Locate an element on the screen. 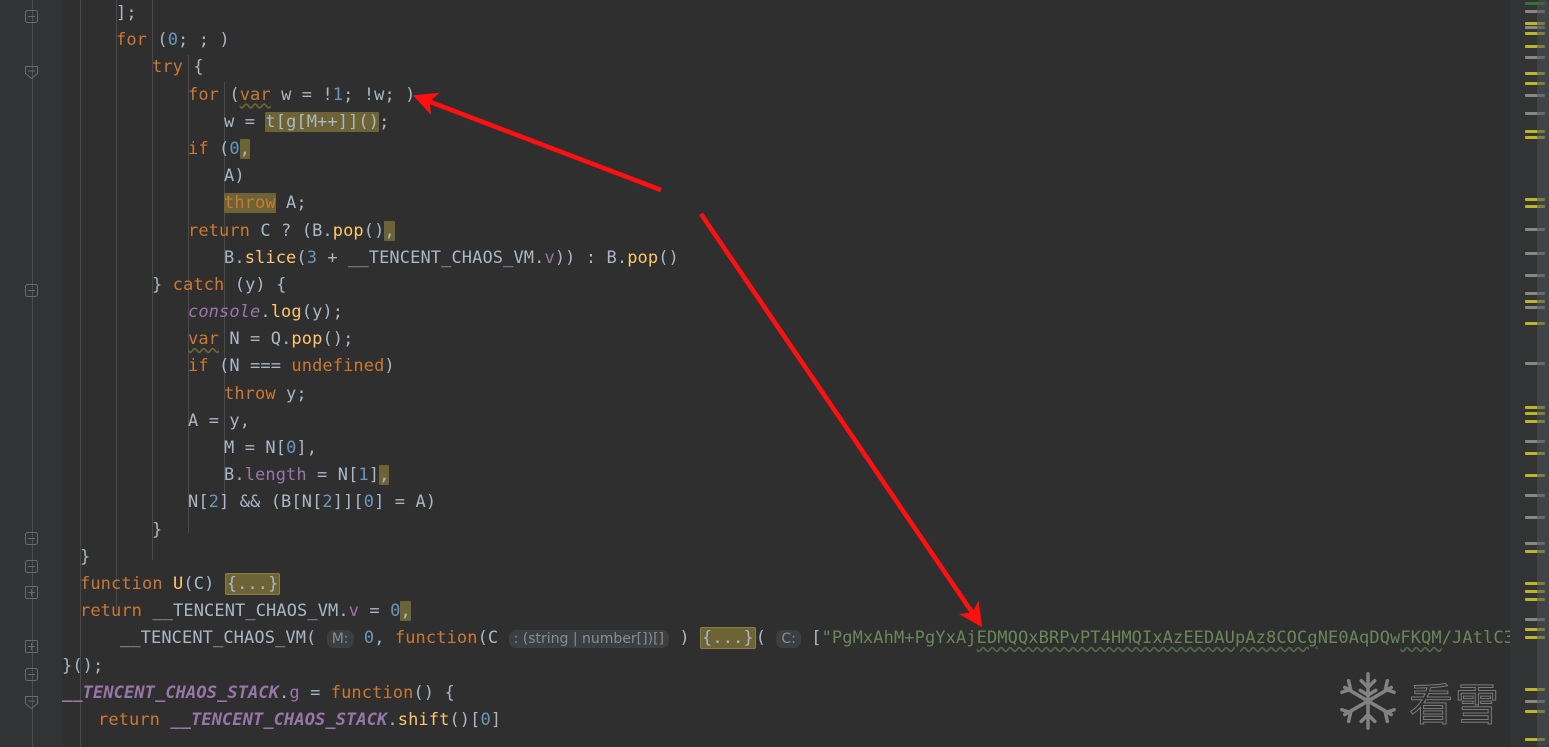 This screenshot has width=1549, height=747. snowflake-icon is located at coordinates (1368, 701).